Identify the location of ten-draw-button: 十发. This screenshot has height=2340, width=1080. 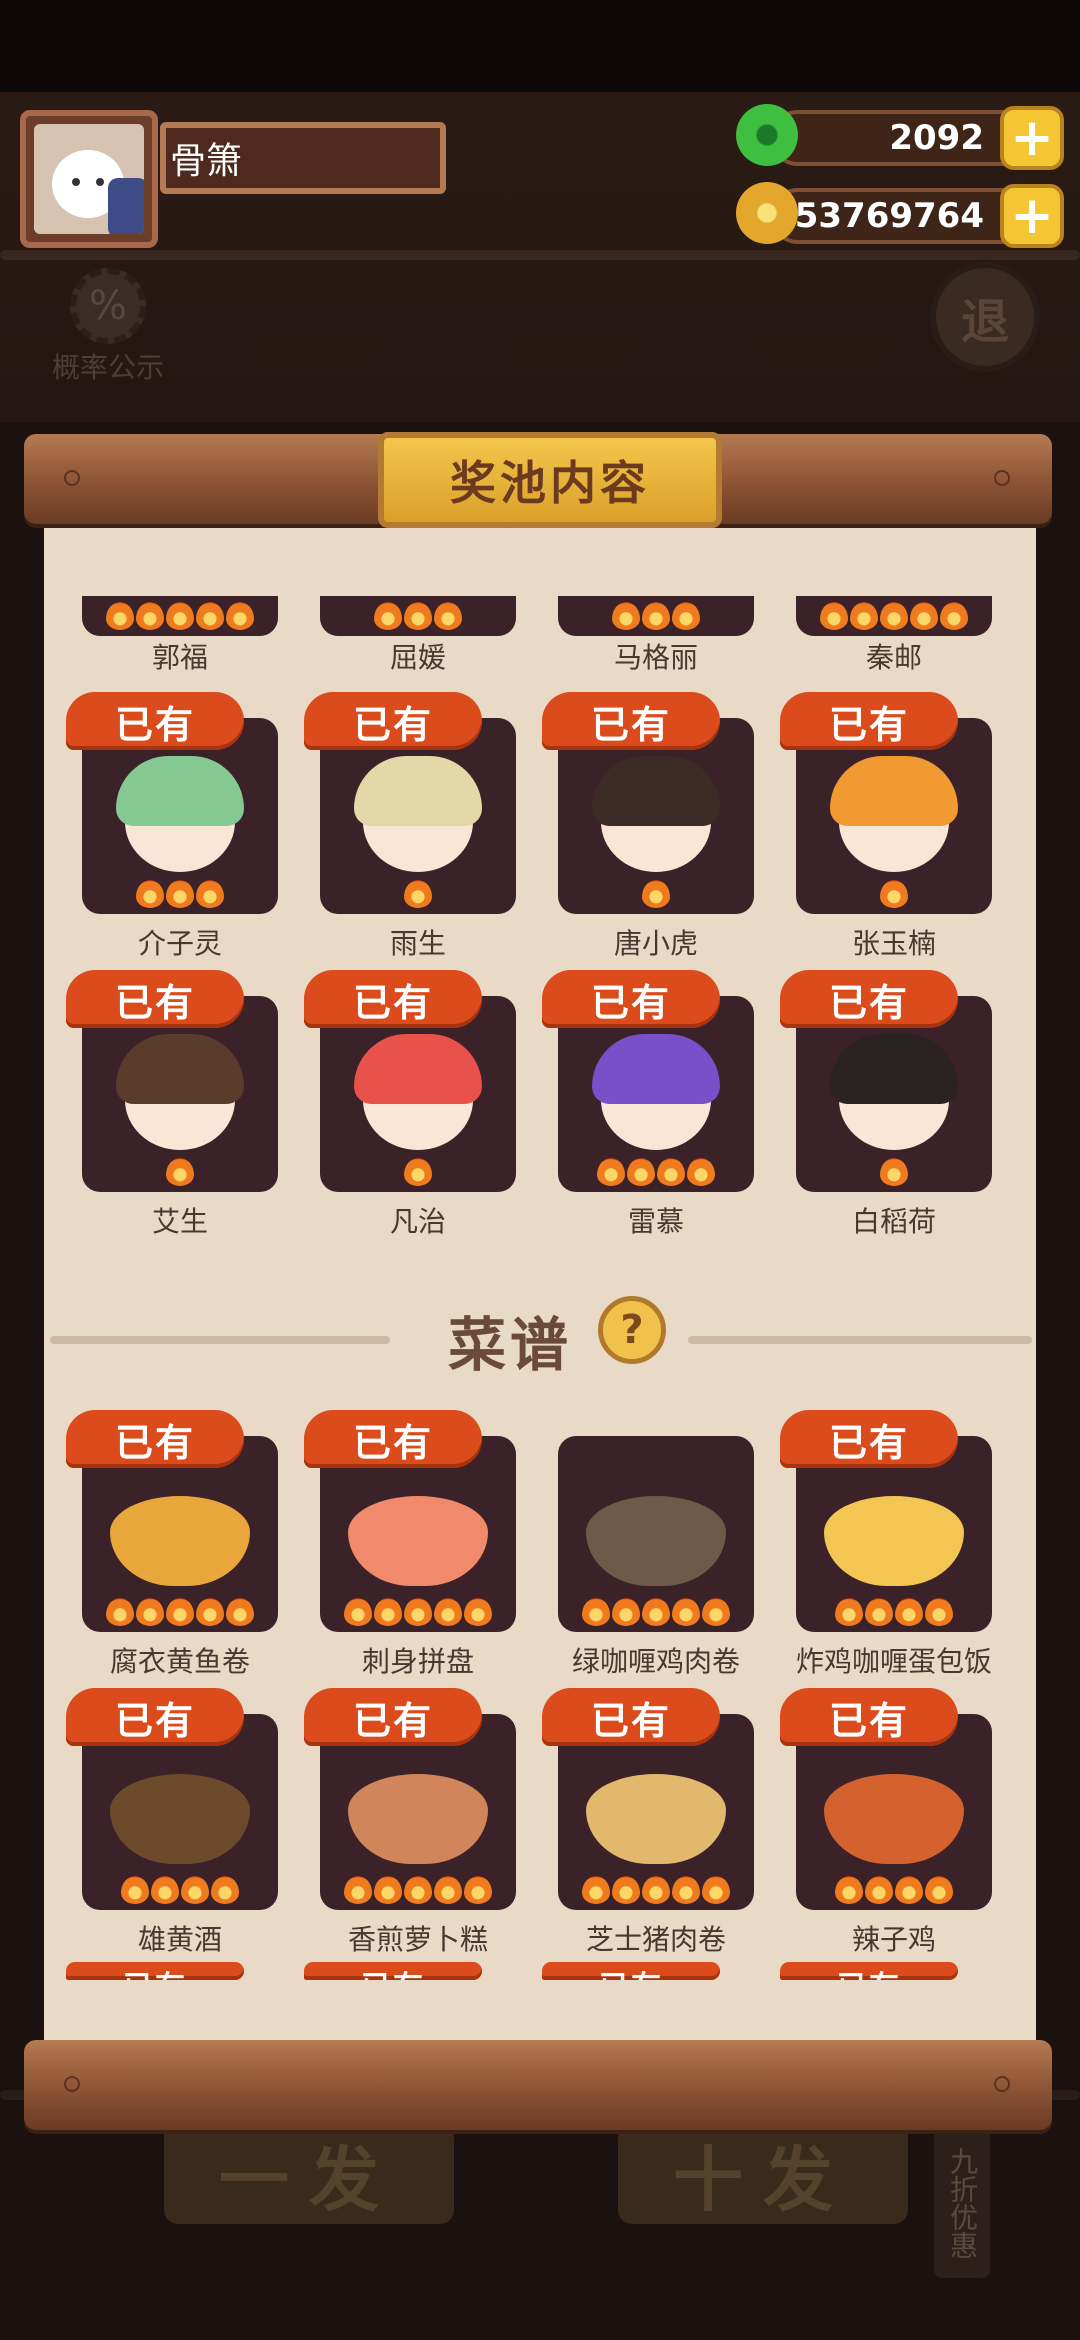
(763, 2174).